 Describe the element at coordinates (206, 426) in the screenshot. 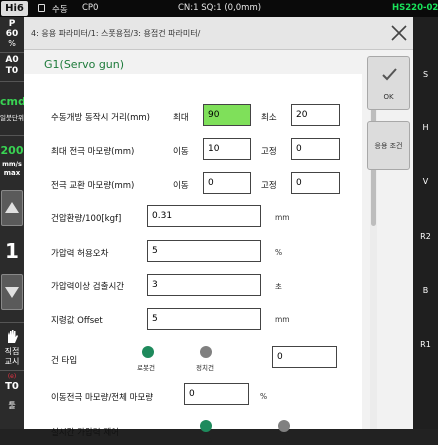

I see `realtime-off-radio` at that location.